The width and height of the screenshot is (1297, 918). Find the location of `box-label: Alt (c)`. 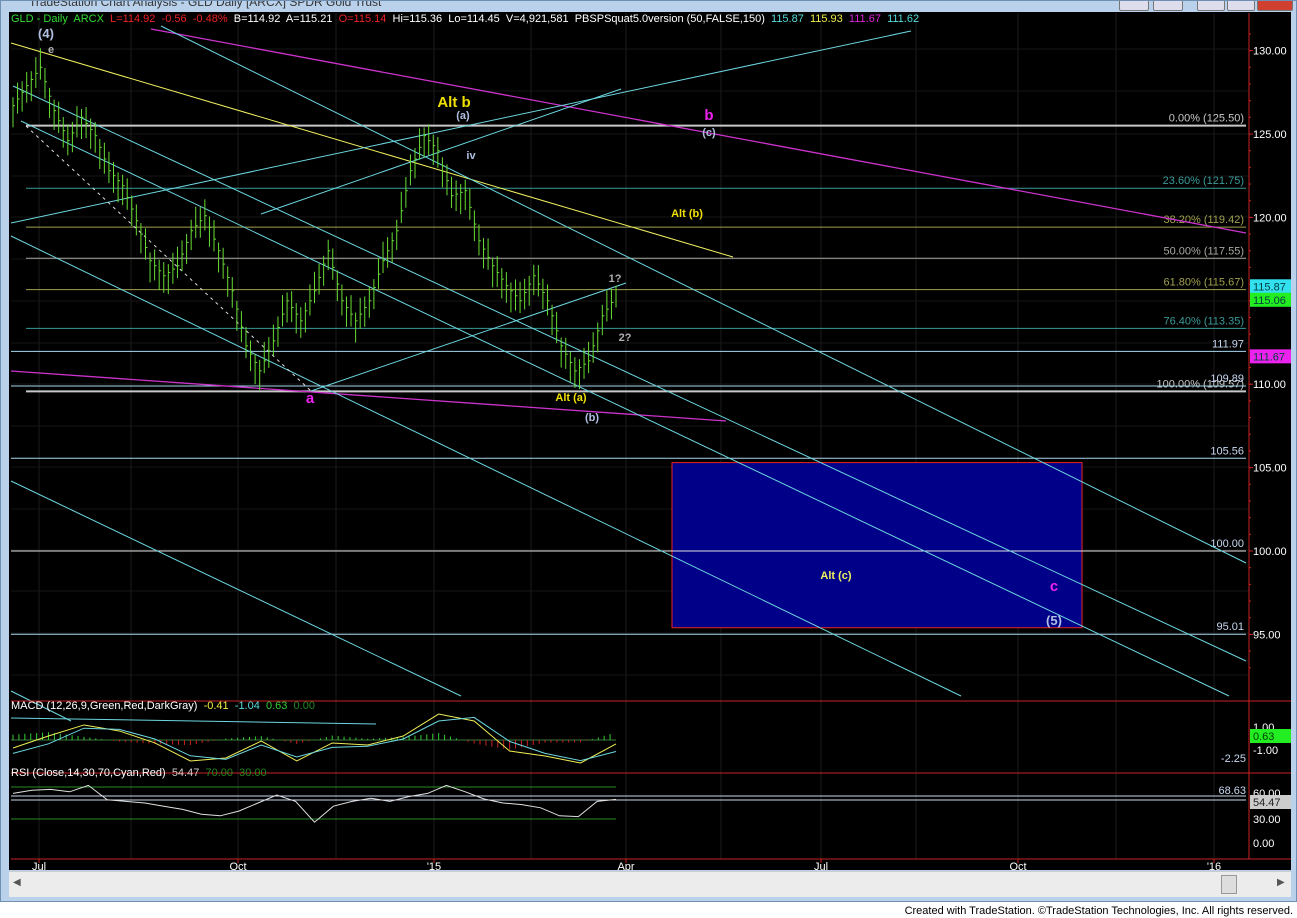

box-label: Alt (c) is located at coordinates (836, 576).